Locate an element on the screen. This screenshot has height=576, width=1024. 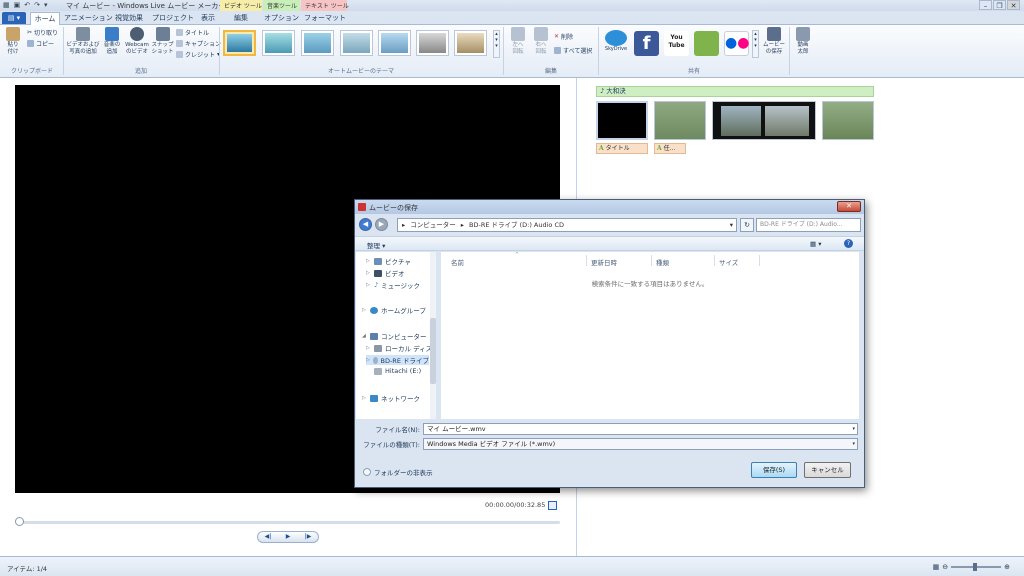
share-gallery-scroll: ▴ ▾ ▾ is located at coordinates (755, 44).